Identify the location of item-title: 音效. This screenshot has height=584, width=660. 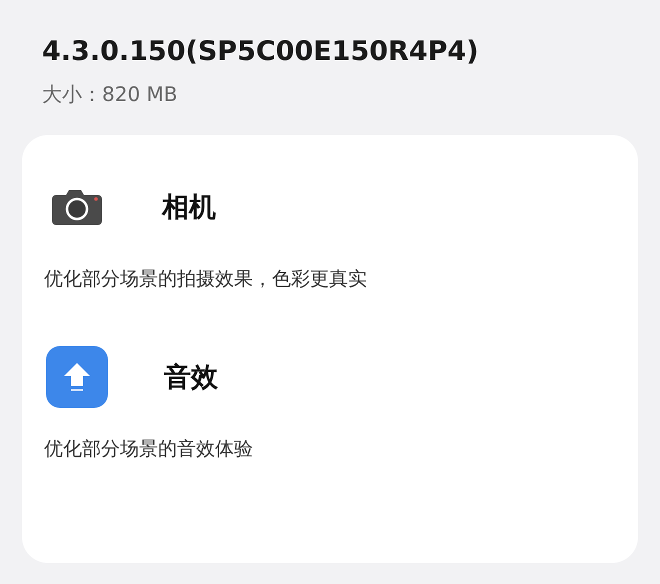
(191, 378).